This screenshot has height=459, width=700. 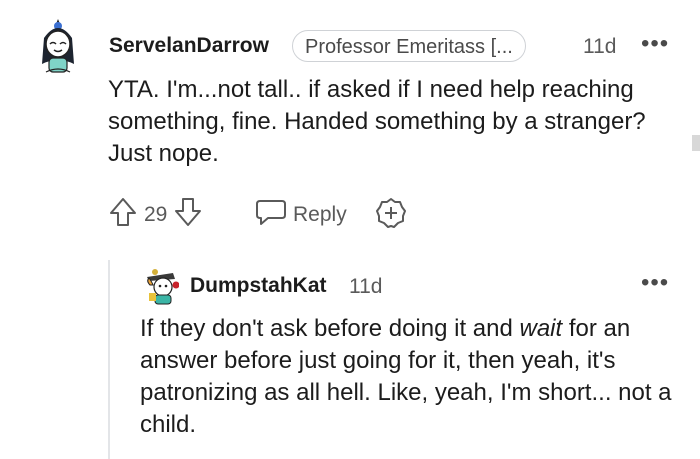 I want to click on comment-author: ServelanDarrow, so click(x=189, y=46).